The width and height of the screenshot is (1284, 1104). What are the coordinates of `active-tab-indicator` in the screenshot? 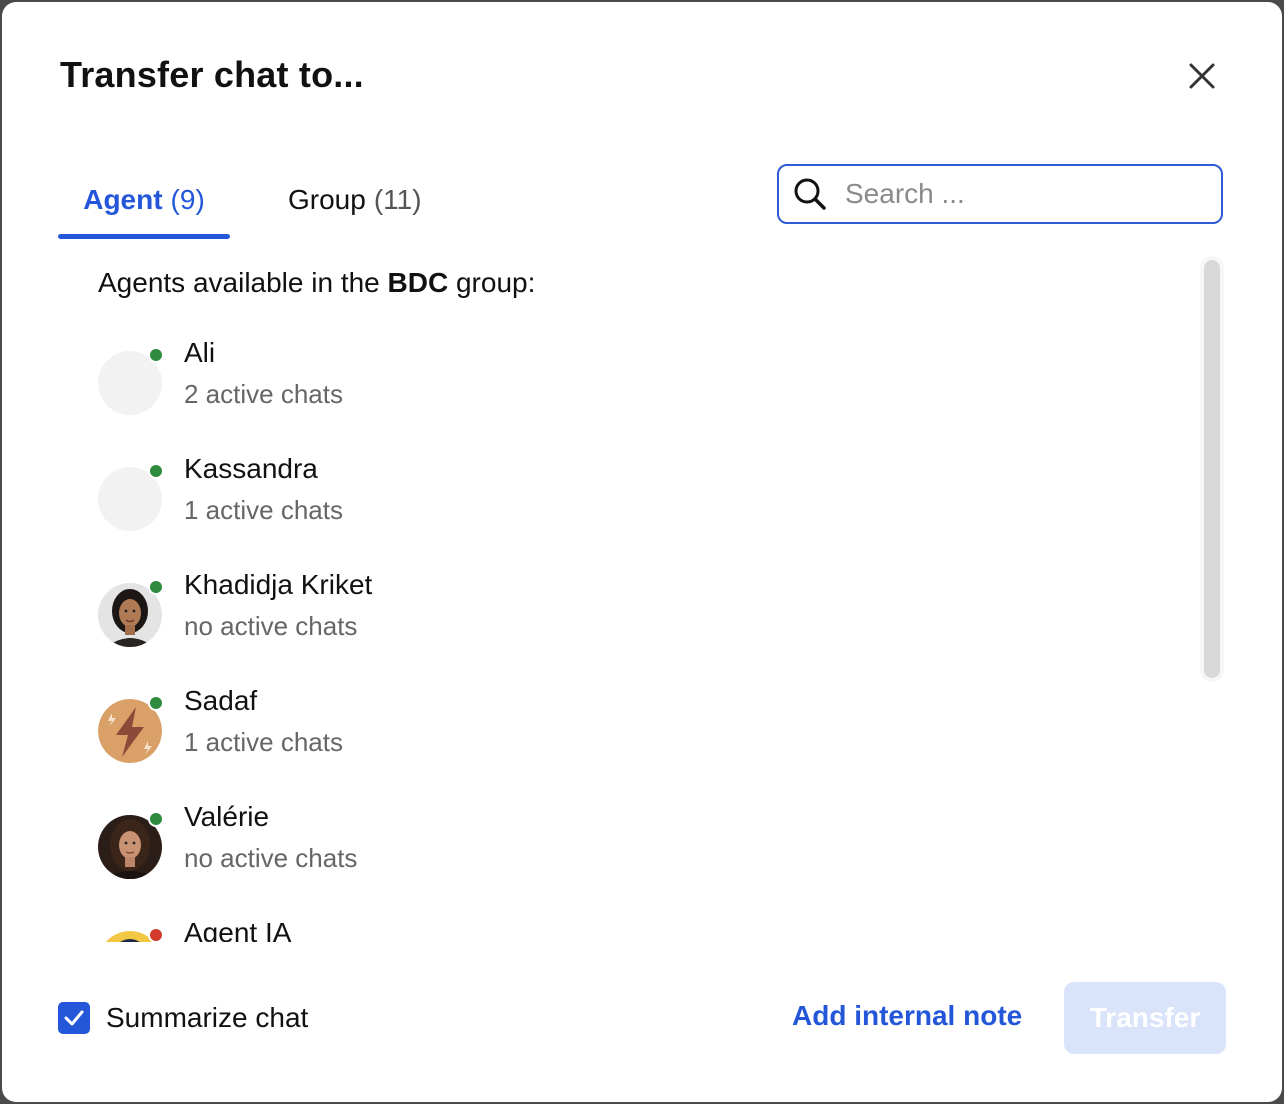 It's located at (144, 236).